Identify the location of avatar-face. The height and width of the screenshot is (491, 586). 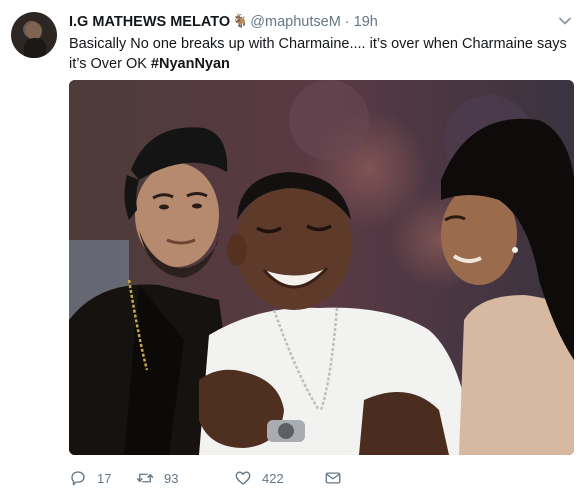
(34, 31).